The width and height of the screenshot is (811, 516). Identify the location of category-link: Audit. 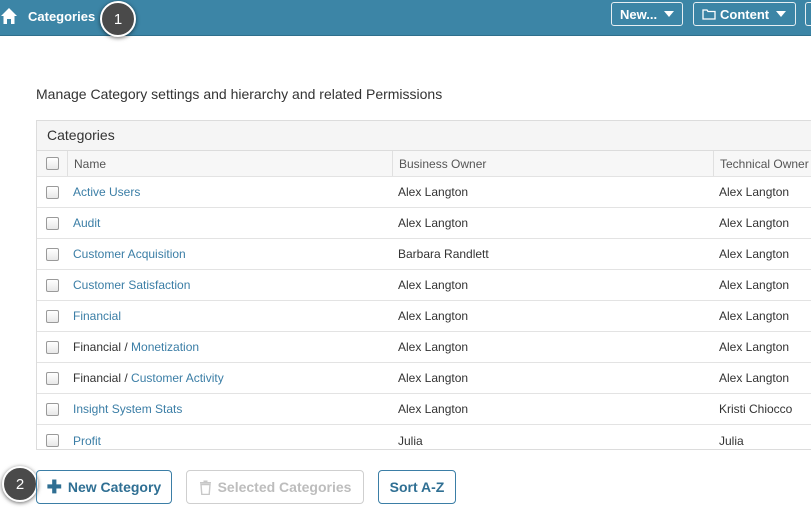
(86, 223).